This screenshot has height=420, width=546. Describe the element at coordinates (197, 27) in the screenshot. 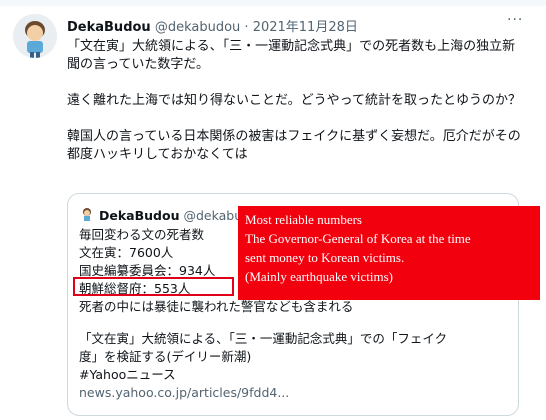

I see `author-handle: @dekabudou` at that location.